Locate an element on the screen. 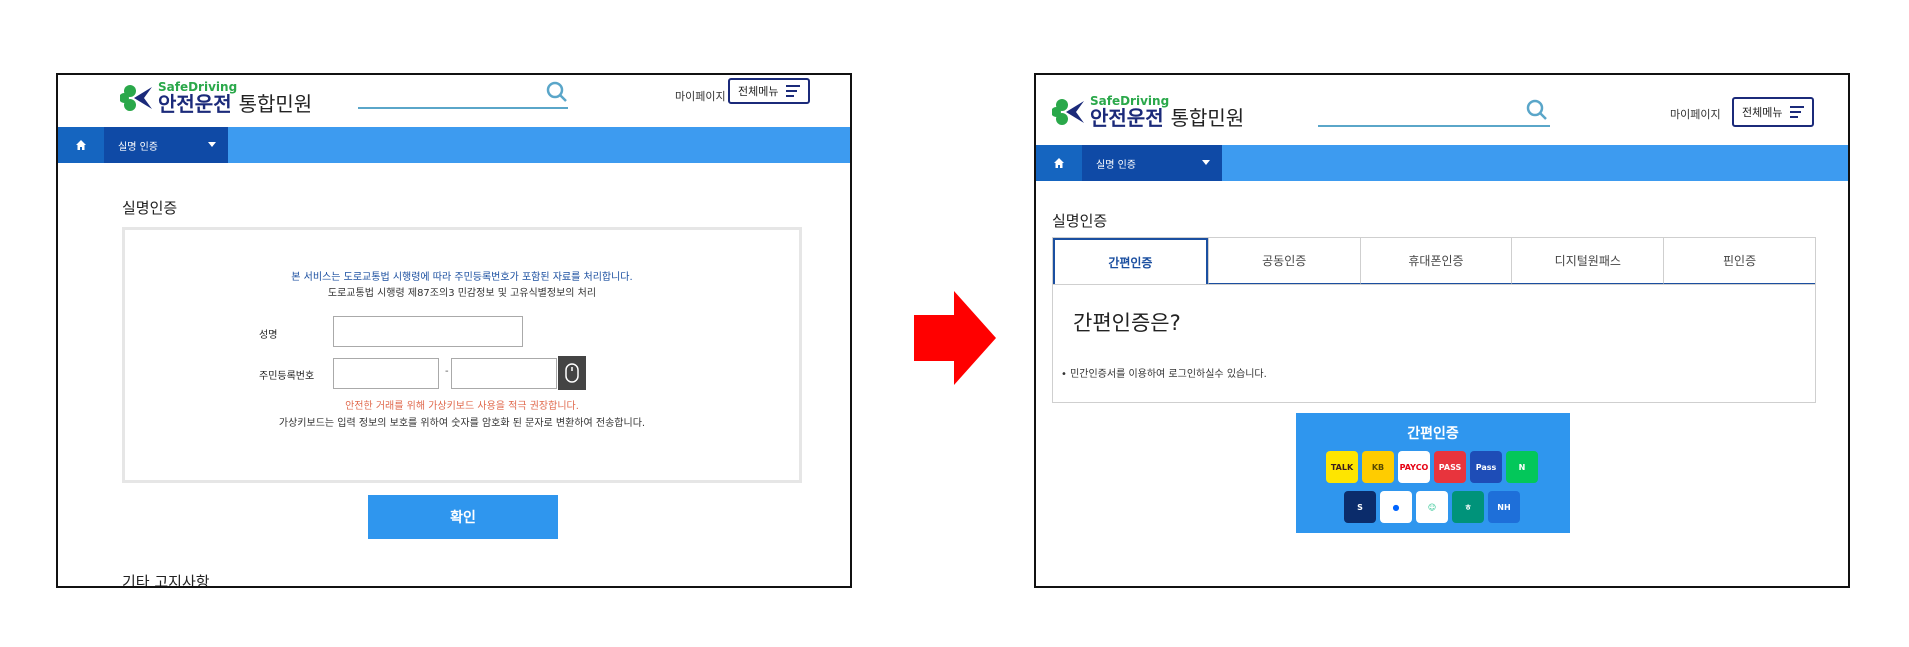 This screenshot has height=647, width=1909. content-bullet: • 민간인증서를 이용하여 로그인하실수 있습니다. is located at coordinates (1164, 374).